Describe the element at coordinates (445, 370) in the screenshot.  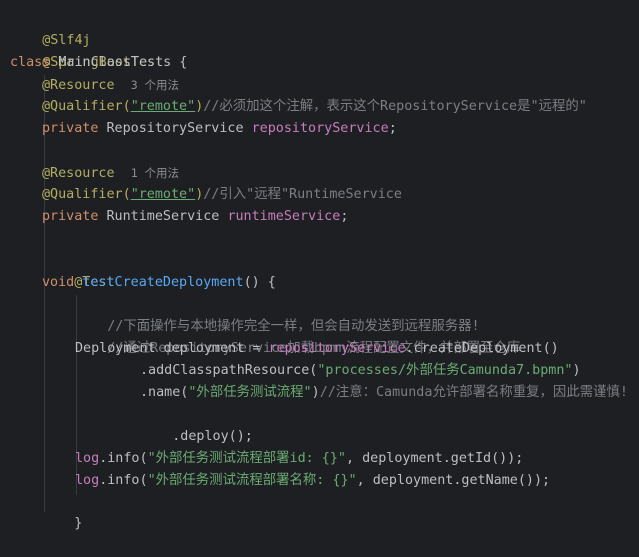
I see `string-literal: "processes/外部任务Camunda7.bpmn"` at that location.